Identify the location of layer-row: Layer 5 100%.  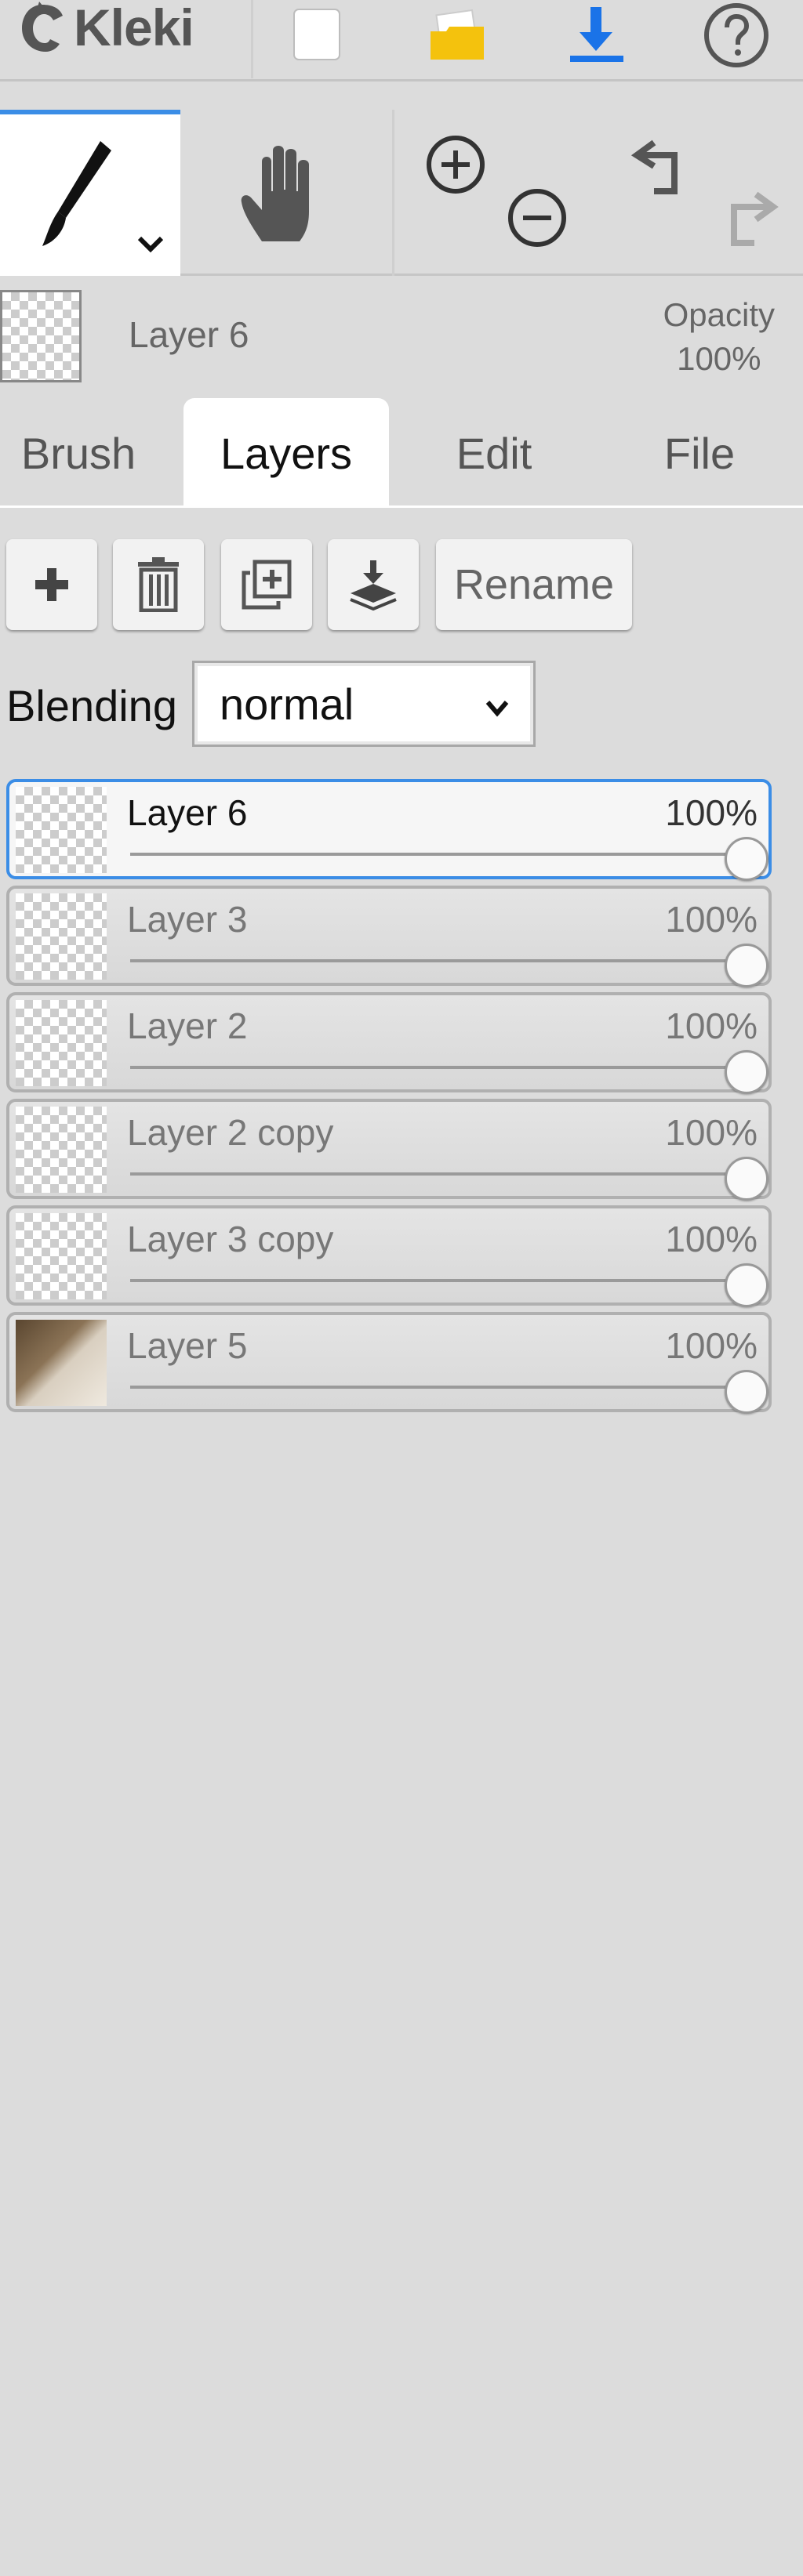
(389, 1363).